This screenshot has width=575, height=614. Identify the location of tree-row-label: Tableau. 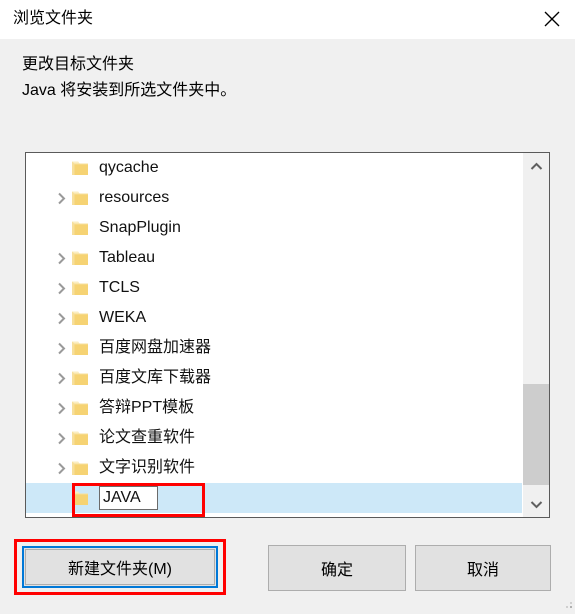
(127, 257).